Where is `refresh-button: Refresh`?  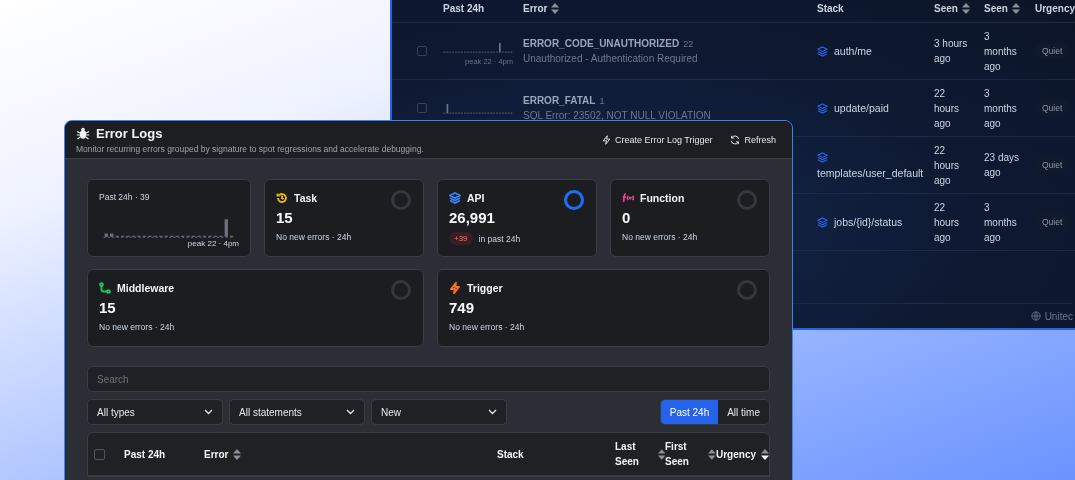
refresh-button: Refresh is located at coordinates (753, 139).